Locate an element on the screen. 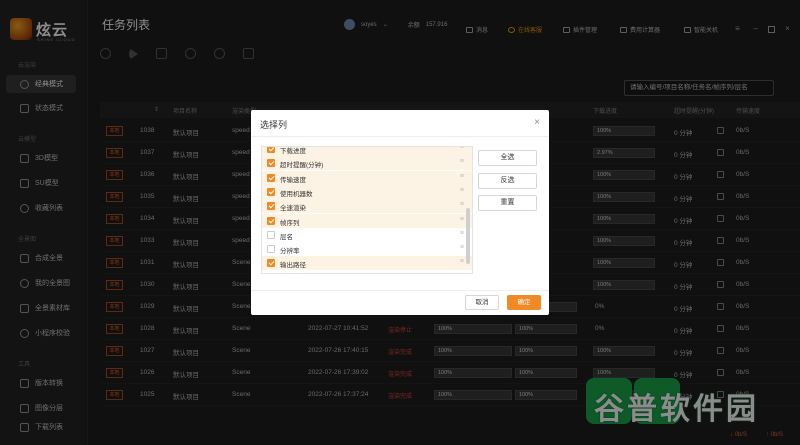 The image size is (800, 445). column-option: 输出路径 ≡ is located at coordinates (367, 263).